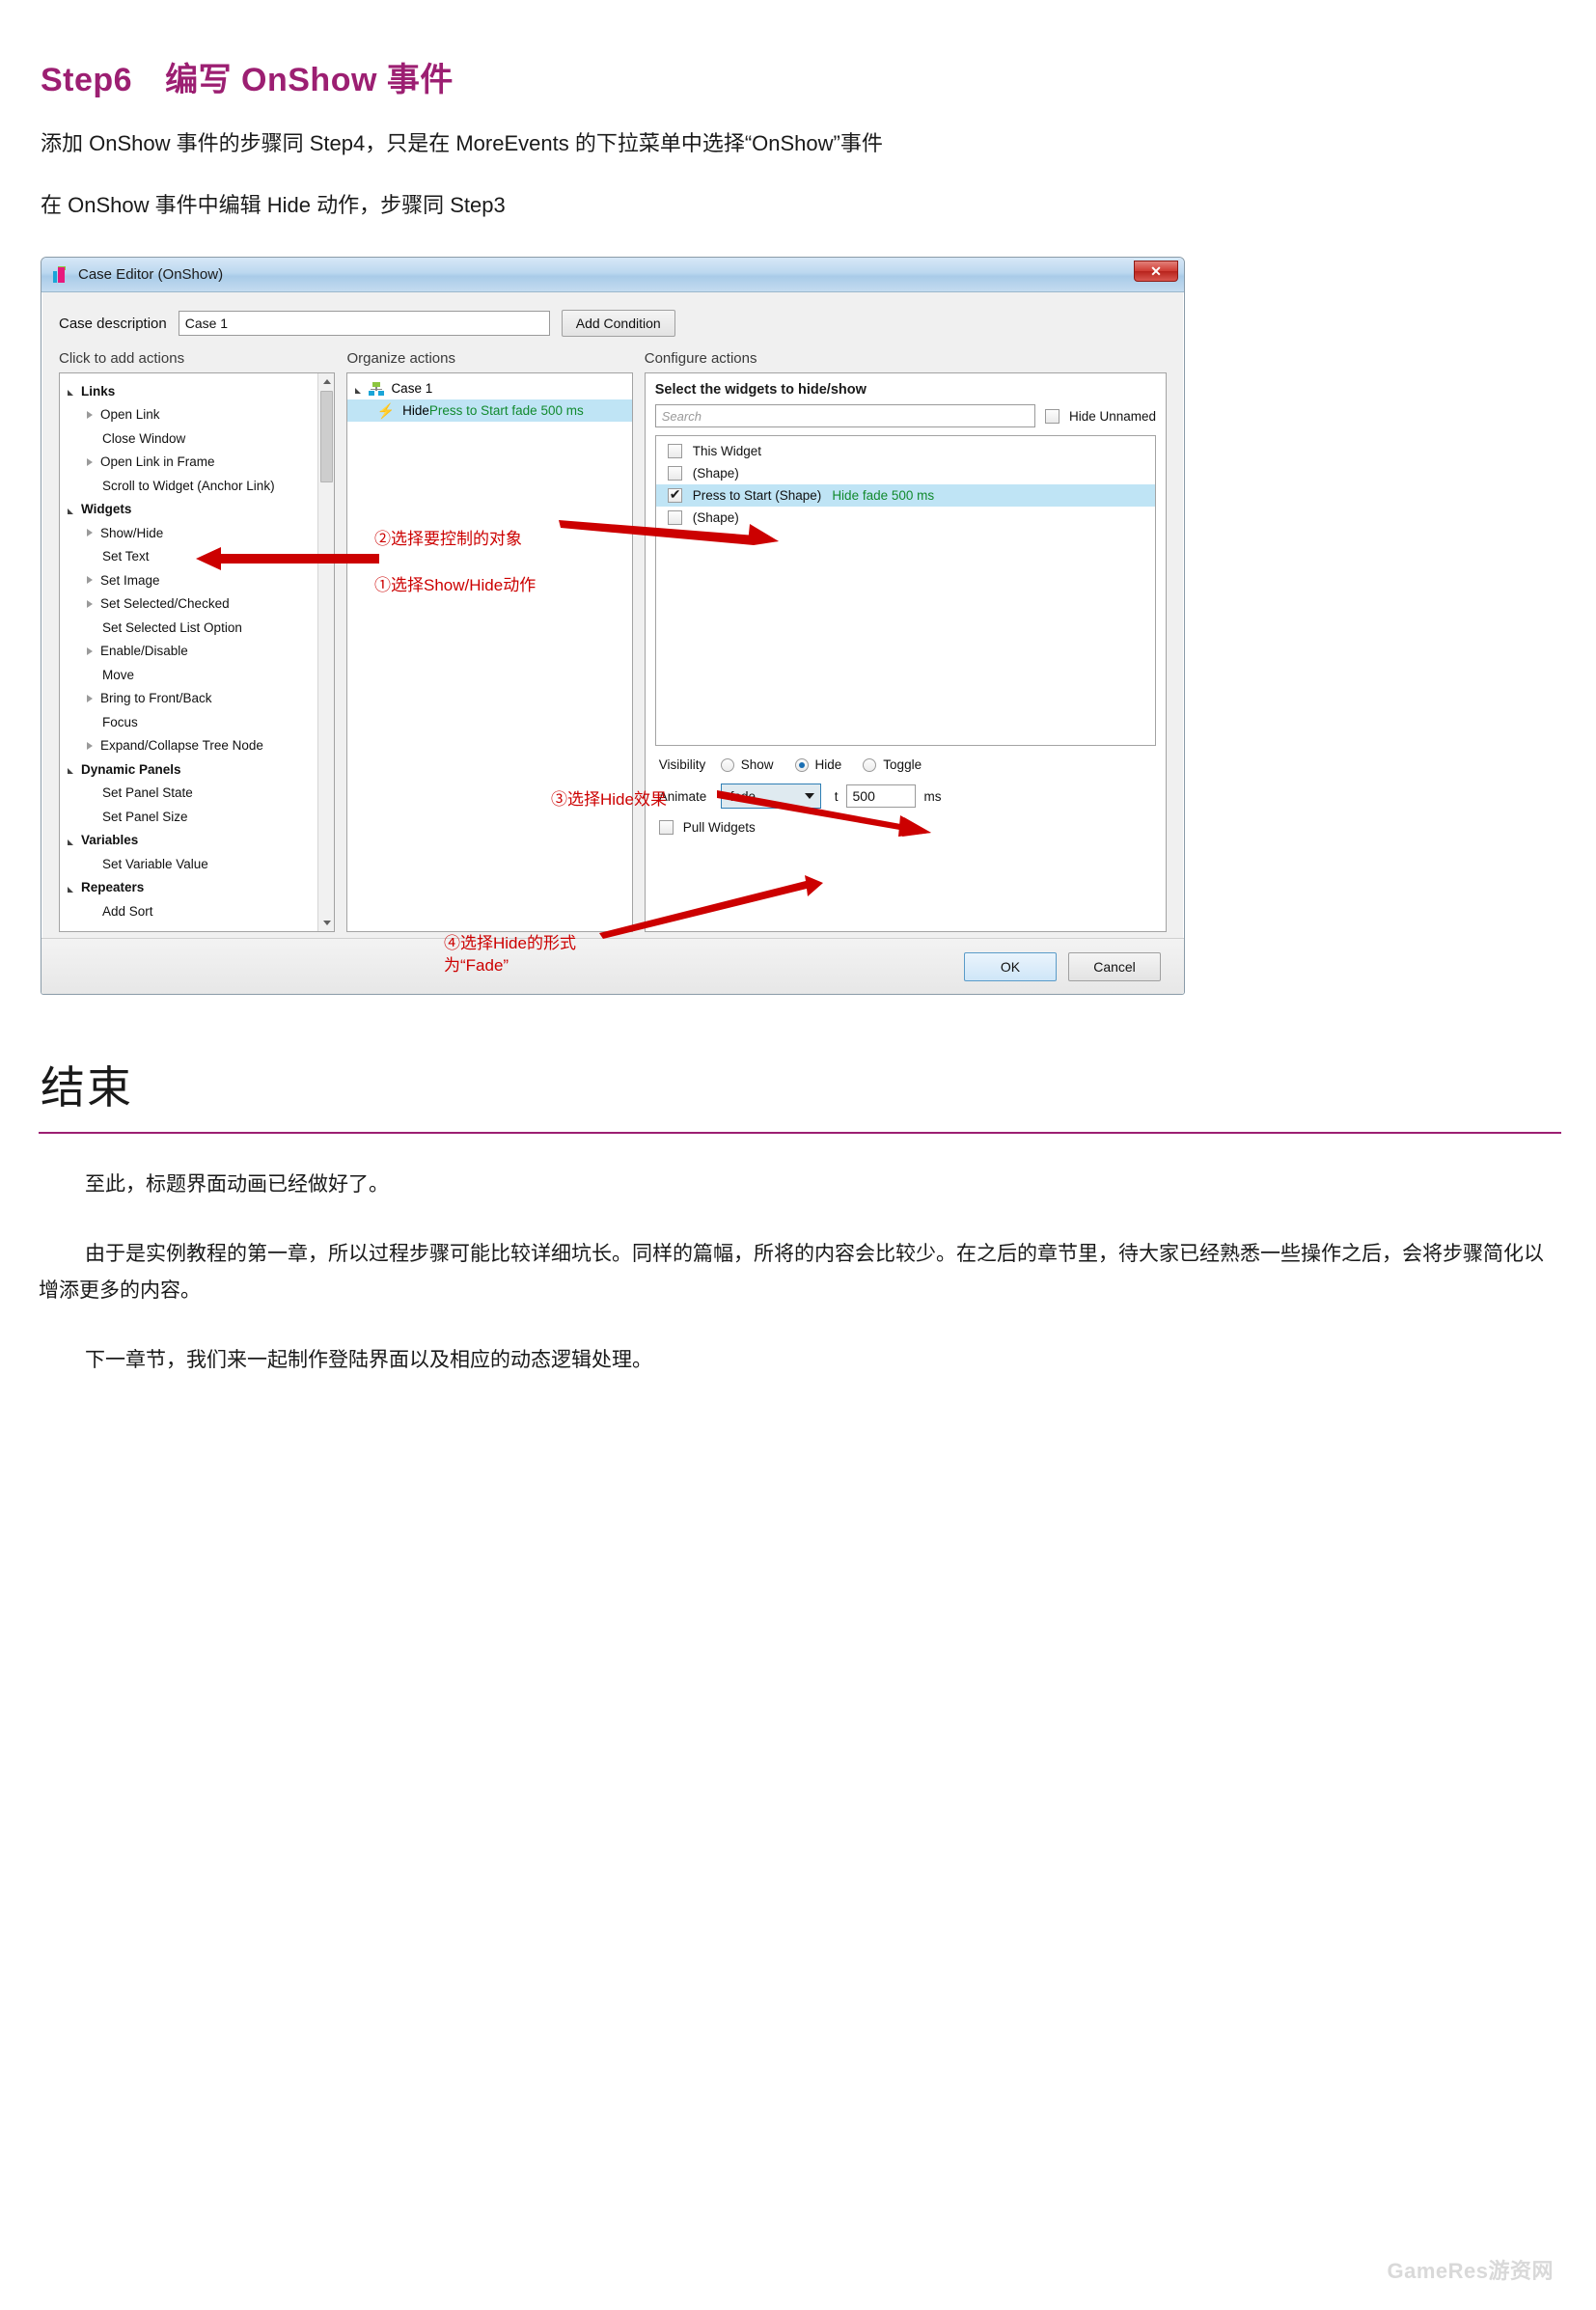 This screenshot has width=1596, height=2310. Describe the element at coordinates (489, 388) in the screenshot. I see `case-node-row: Case 1` at that location.